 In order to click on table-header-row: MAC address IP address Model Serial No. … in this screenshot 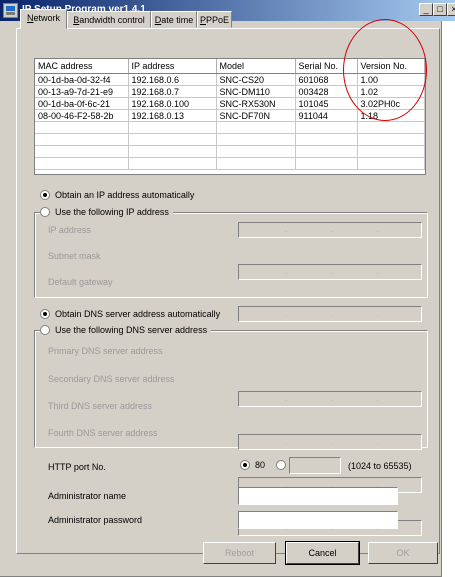, I will do `click(230, 66)`.